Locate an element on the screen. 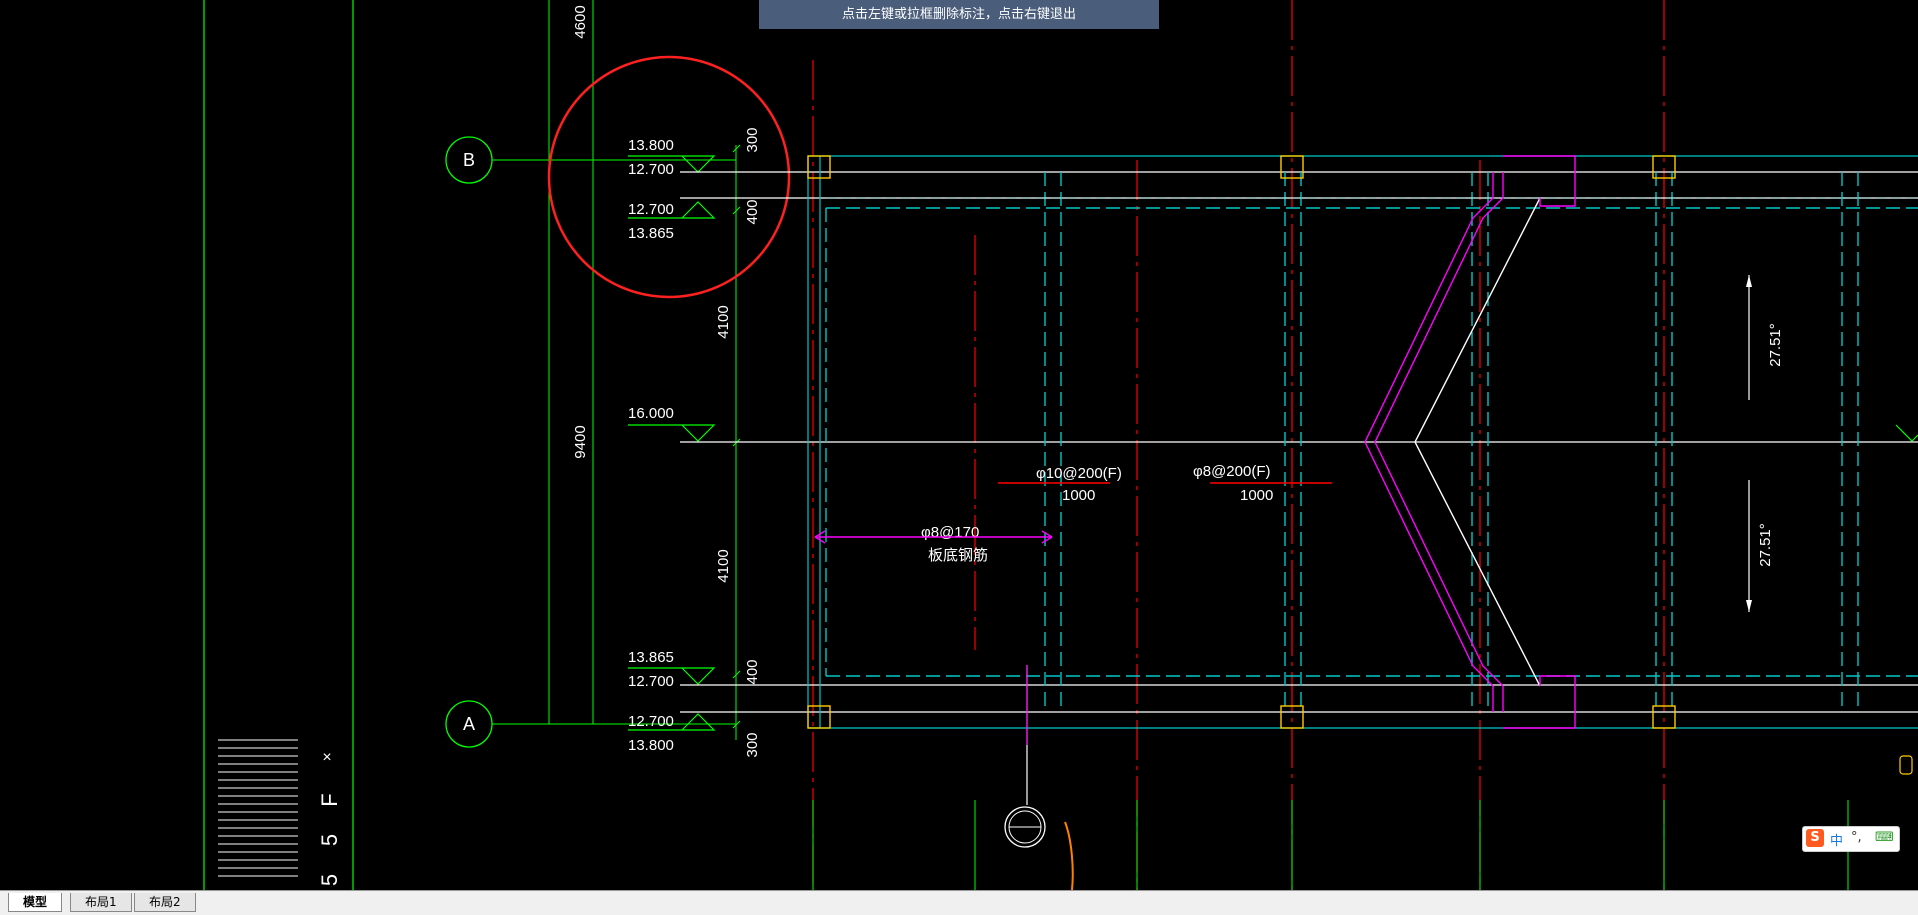 Image resolution: width=1918 pixels, height=915 pixels. rebar-label-phi8-170: φ8@170 is located at coordinates (950, 532).